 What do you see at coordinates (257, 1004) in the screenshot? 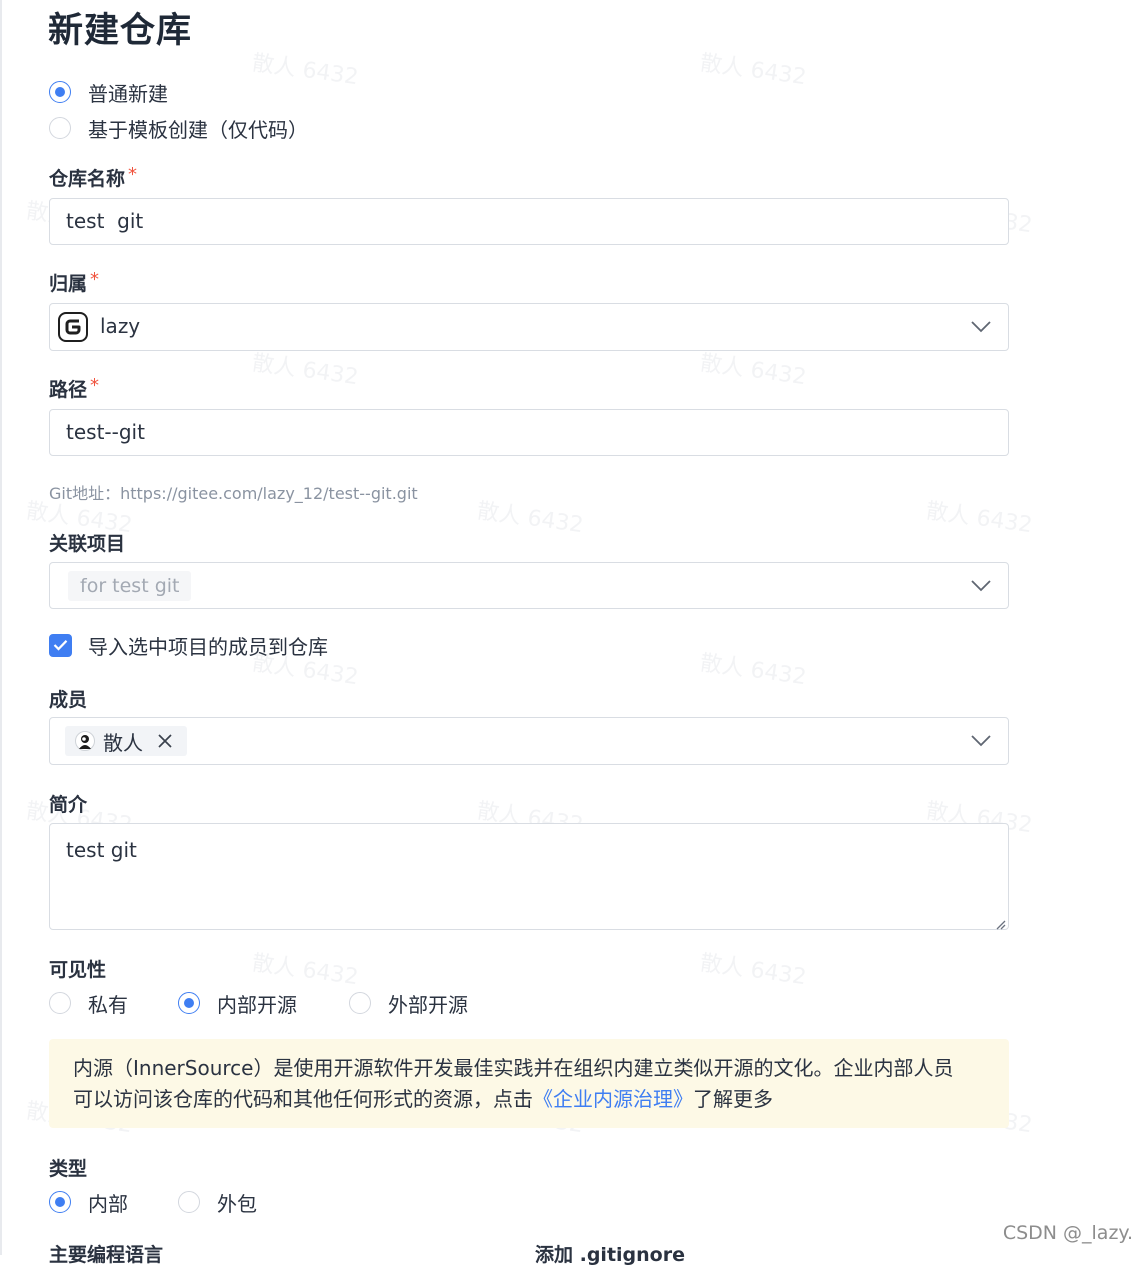
I see `radio-label: 内部开源` at bounding box center [257, 1004].